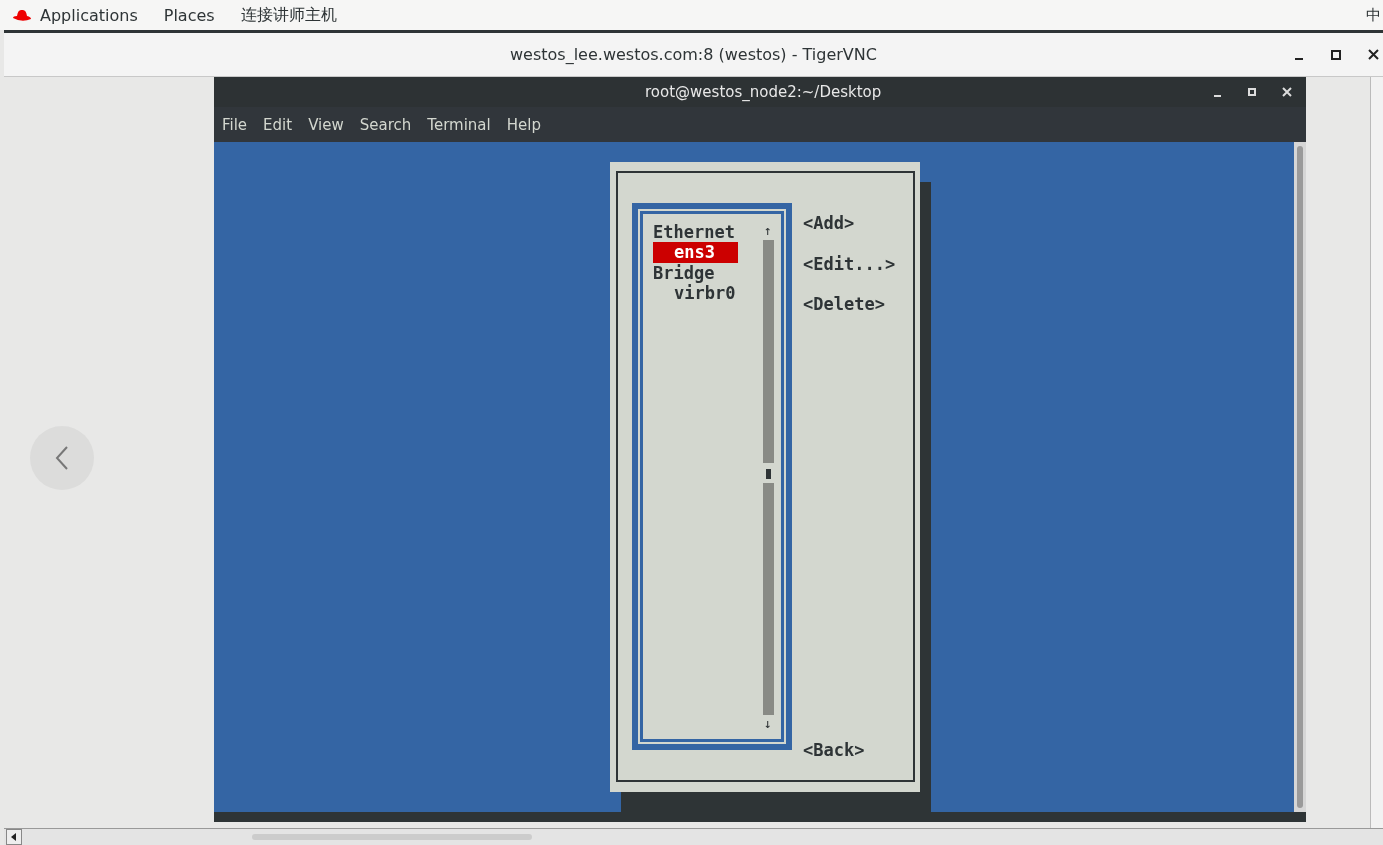 The height and width of the screenshot is (845, 1383). What do you see at coordinates (849, 233) in the screenshot?
I see `action-button: <Add>` at bounding box center [849, 233].